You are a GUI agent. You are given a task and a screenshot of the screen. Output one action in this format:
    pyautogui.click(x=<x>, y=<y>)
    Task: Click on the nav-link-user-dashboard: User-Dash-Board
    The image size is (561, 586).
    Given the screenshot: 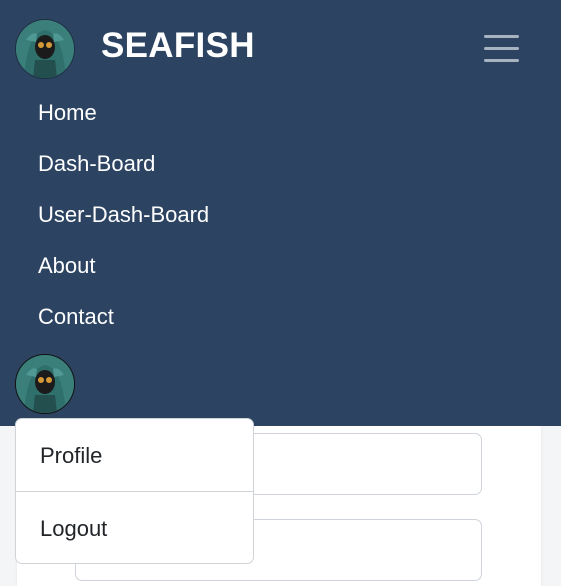 What is the action you would take?
    pyautogui.click(x=123, y=215)
    